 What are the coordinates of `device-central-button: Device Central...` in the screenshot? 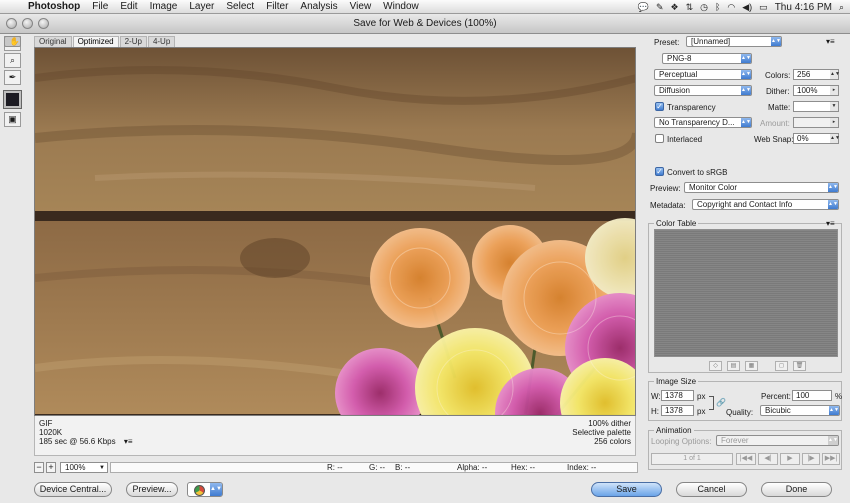 It's located at (73, 489).